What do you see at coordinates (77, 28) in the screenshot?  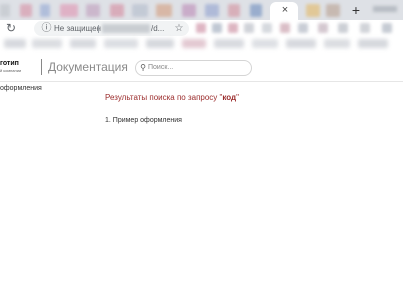 I see `security-status-label: Не защищен` at bounding box center [77, 28].